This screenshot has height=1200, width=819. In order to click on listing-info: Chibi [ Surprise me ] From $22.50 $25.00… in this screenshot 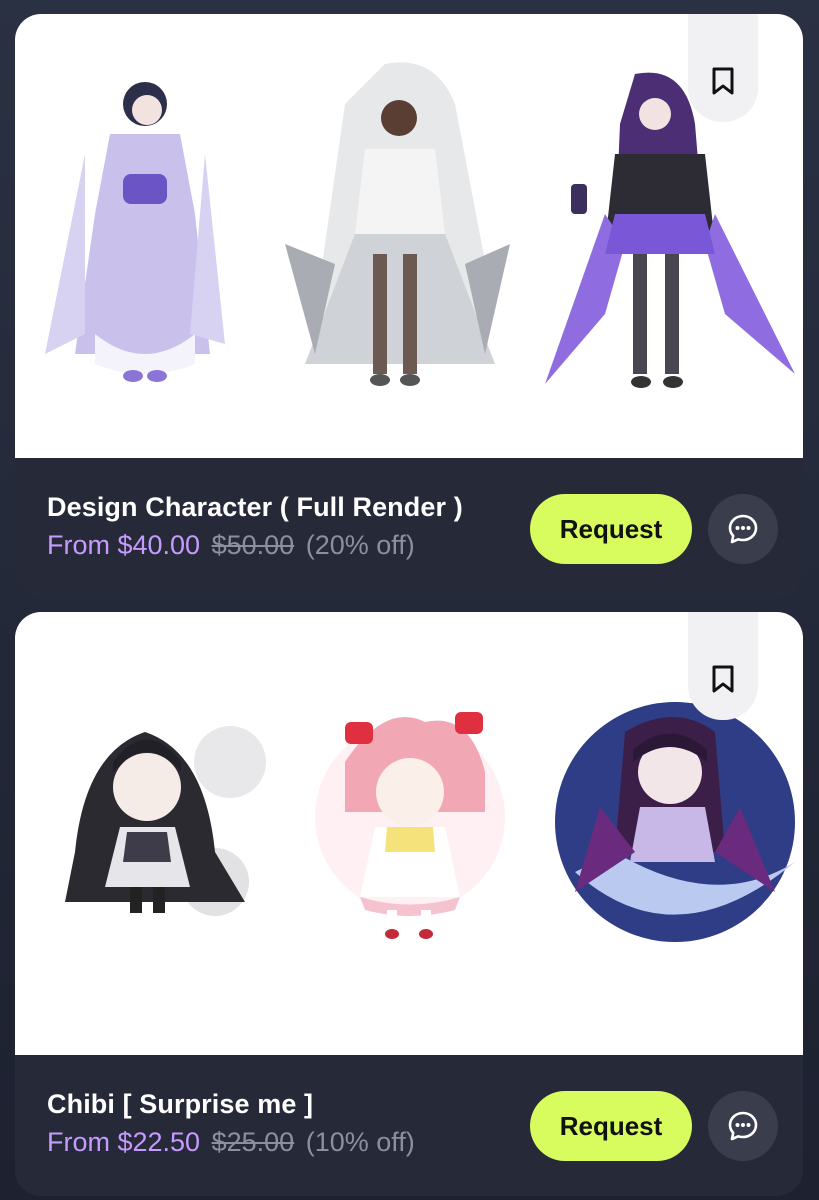, I will do `click(409, 1125)`.